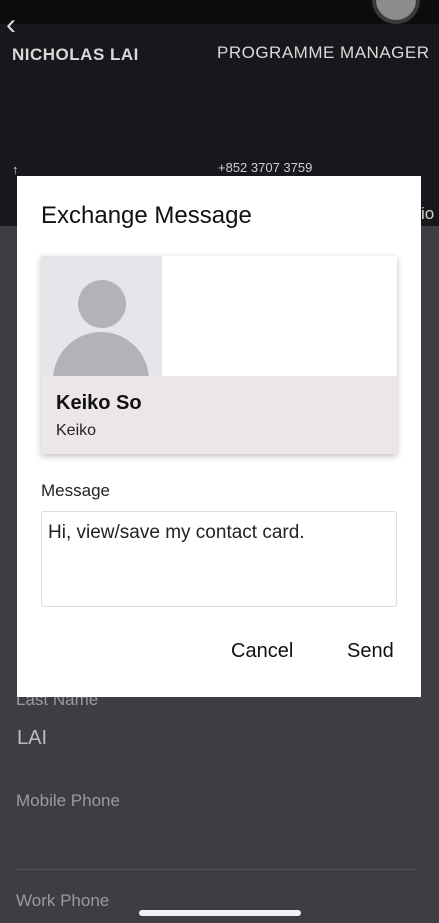 Image resolution: width=439 pixels, height=923 pixels. Describe the element at coordinates (76, 430) in the screenshot. I see `contact-nickname: Keiko` at that location.